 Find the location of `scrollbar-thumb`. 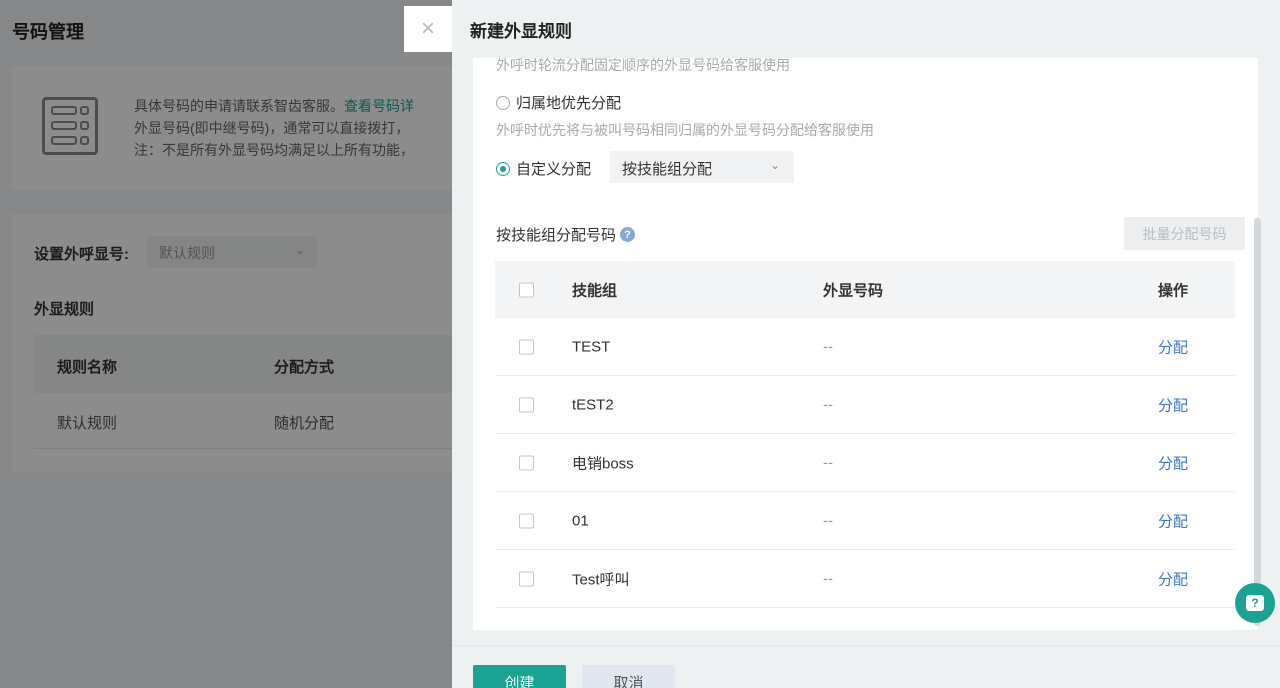

scrollbar-thumb is located at coordinates (1257, 422).